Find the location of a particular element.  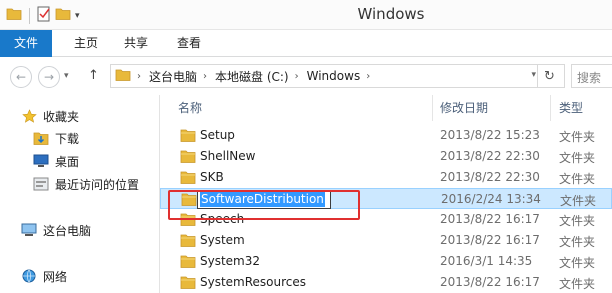

address-bar: › 这台电脑 › 本地磁盘 (C:) › Windows › ▾ is located at coordinates (337, 76).